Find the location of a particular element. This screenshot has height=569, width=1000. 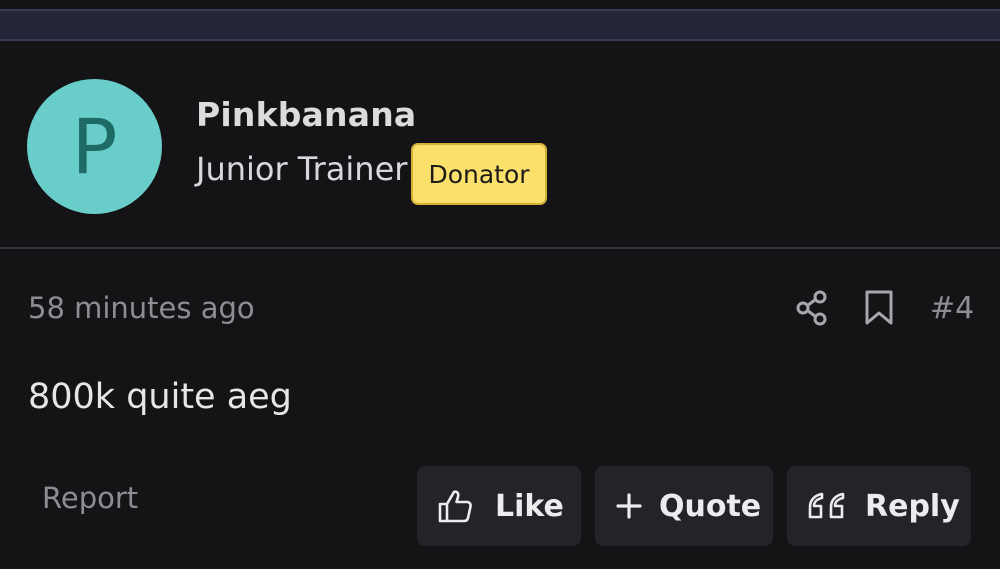

reply-label: Reply is located at coordinates (912, 506).